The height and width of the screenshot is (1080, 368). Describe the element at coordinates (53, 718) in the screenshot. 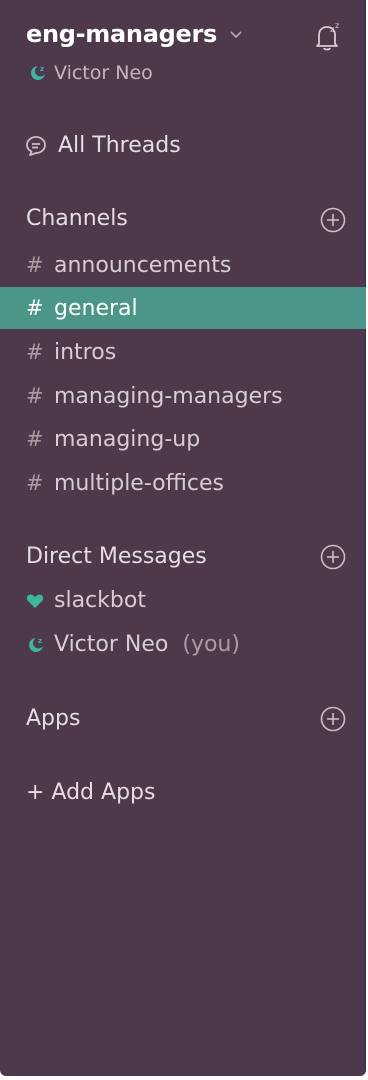

I see `apps-header: Apps` at that location.